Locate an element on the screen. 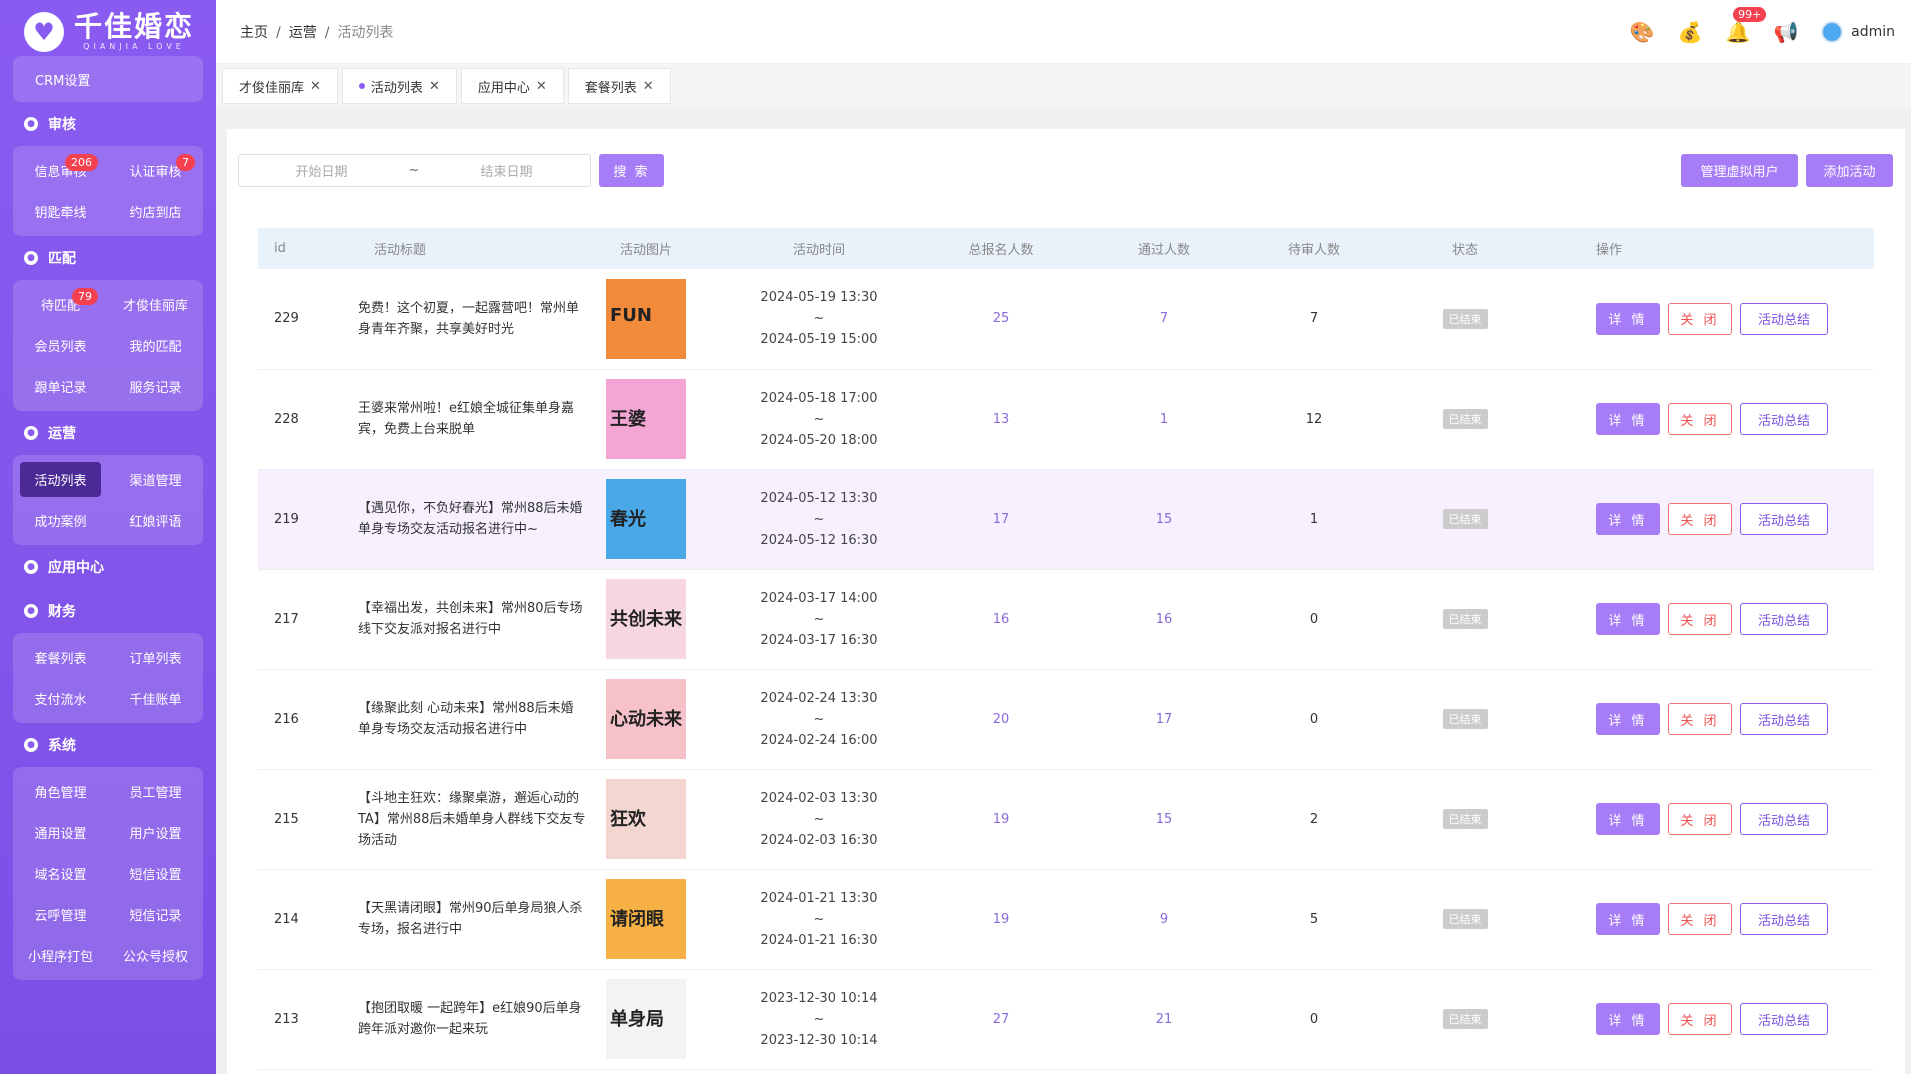 Image resolution: width=1911 pixels, height=1074 pixels. bell-icon: 🔔 99+ is located at coordinates (1746, 26).